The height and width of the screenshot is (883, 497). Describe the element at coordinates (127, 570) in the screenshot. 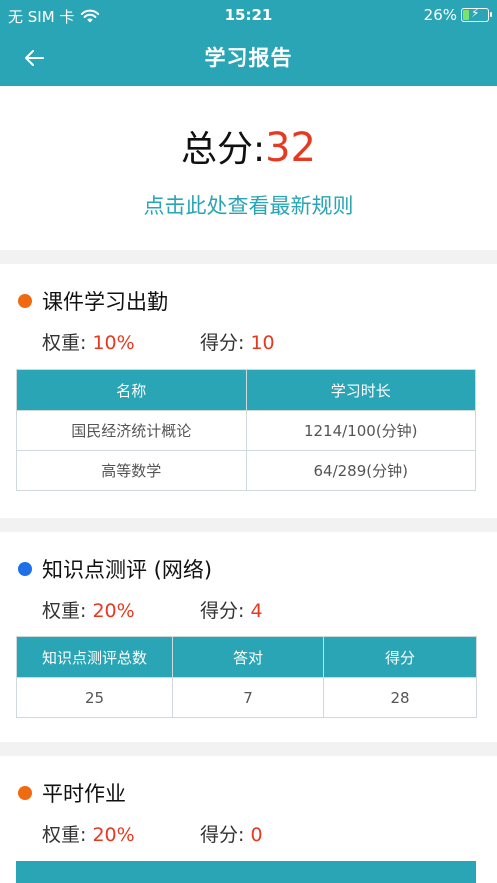

I see `section-title-text: 知识点测评 (网络)` at that location.